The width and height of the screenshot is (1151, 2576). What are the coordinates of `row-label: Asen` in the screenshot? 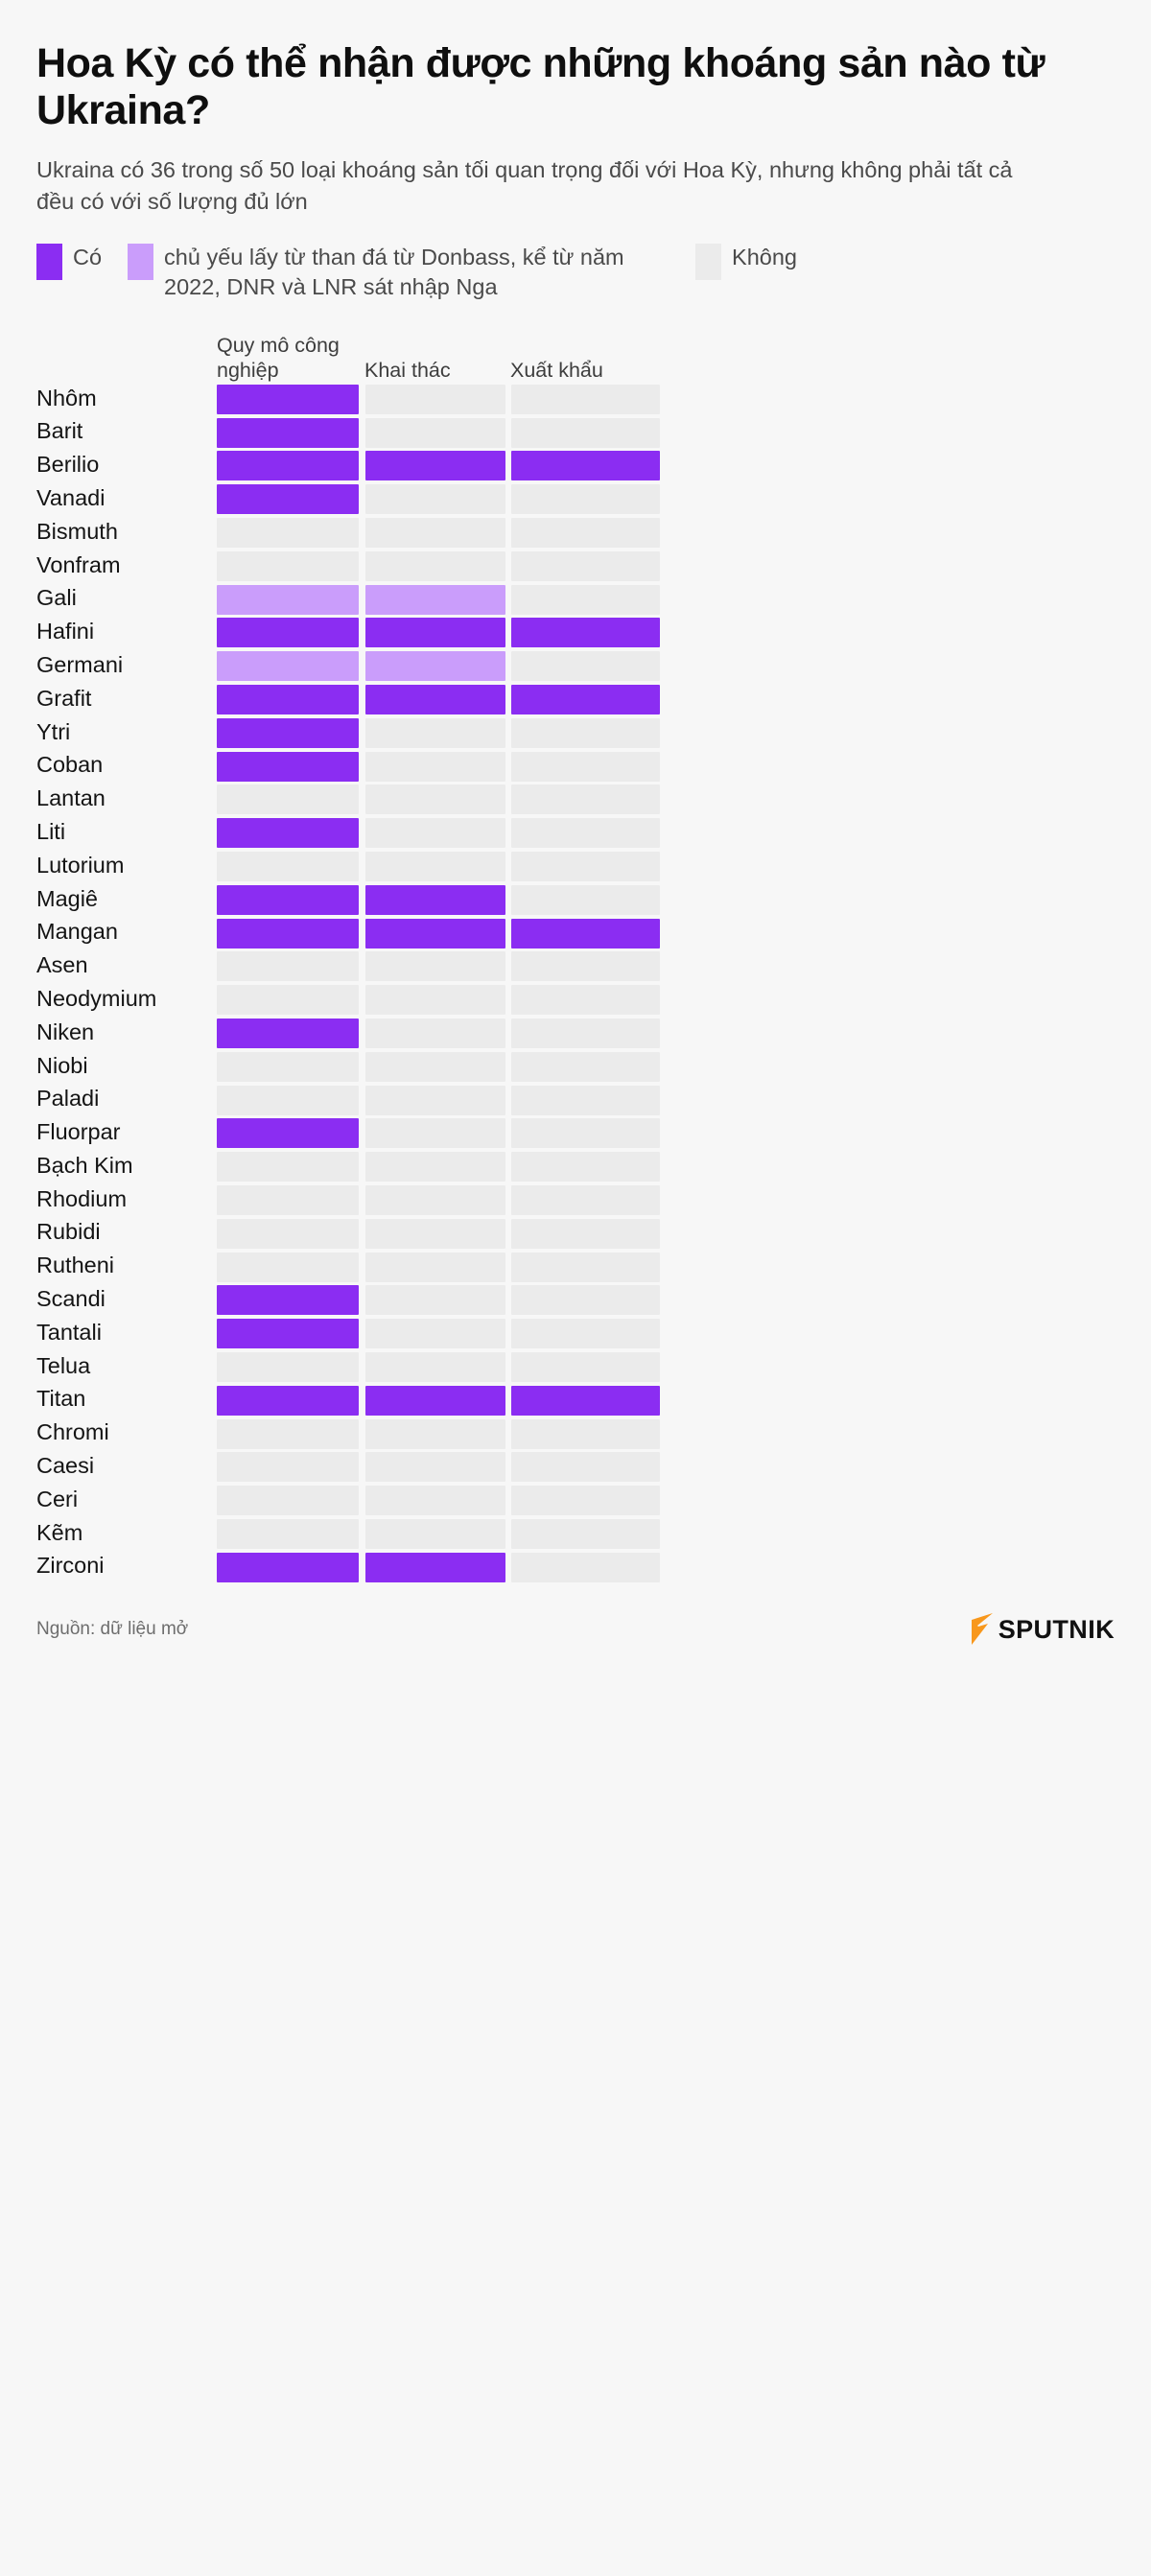 It's located at (62, 965).